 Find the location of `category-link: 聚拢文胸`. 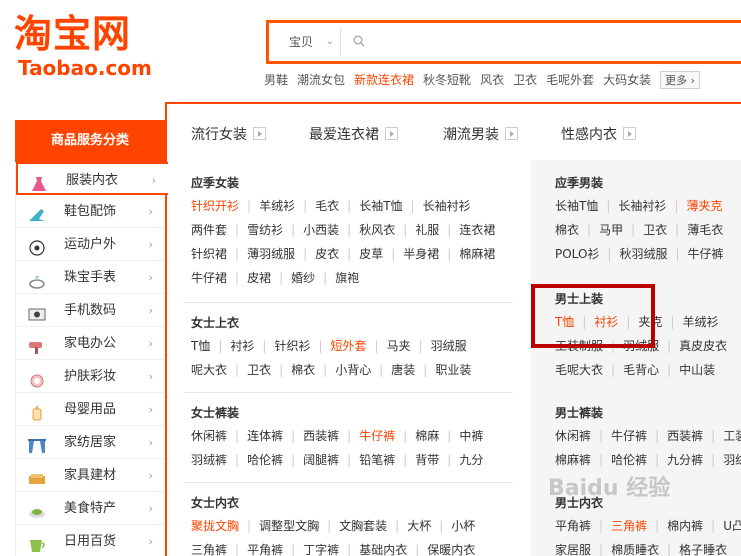

category-link: 聚拢文胸 is located at coordinates (215, 526).